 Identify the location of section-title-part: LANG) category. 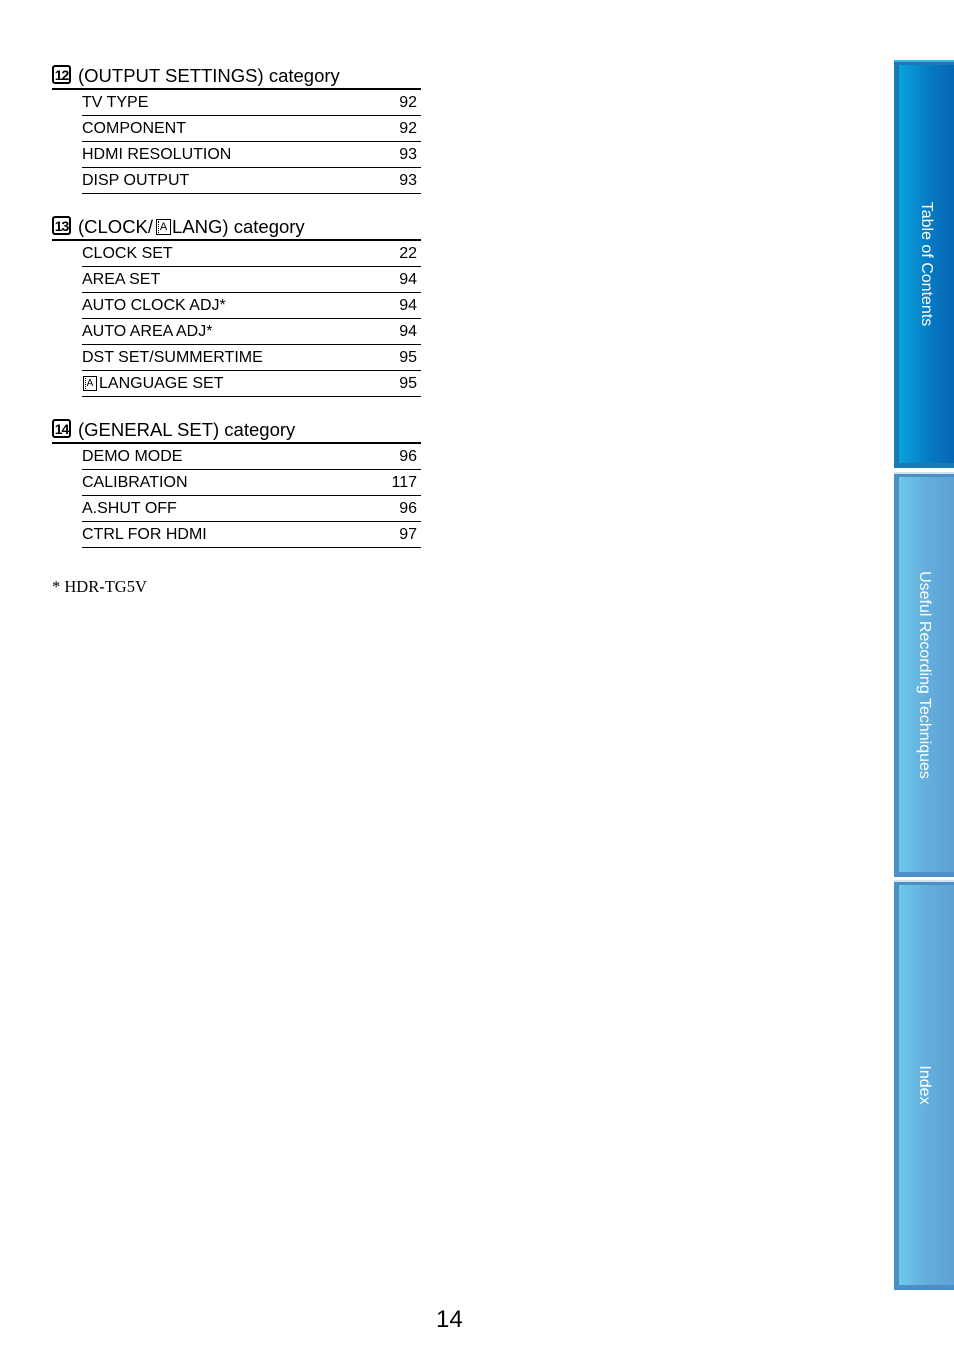
(238, 226).